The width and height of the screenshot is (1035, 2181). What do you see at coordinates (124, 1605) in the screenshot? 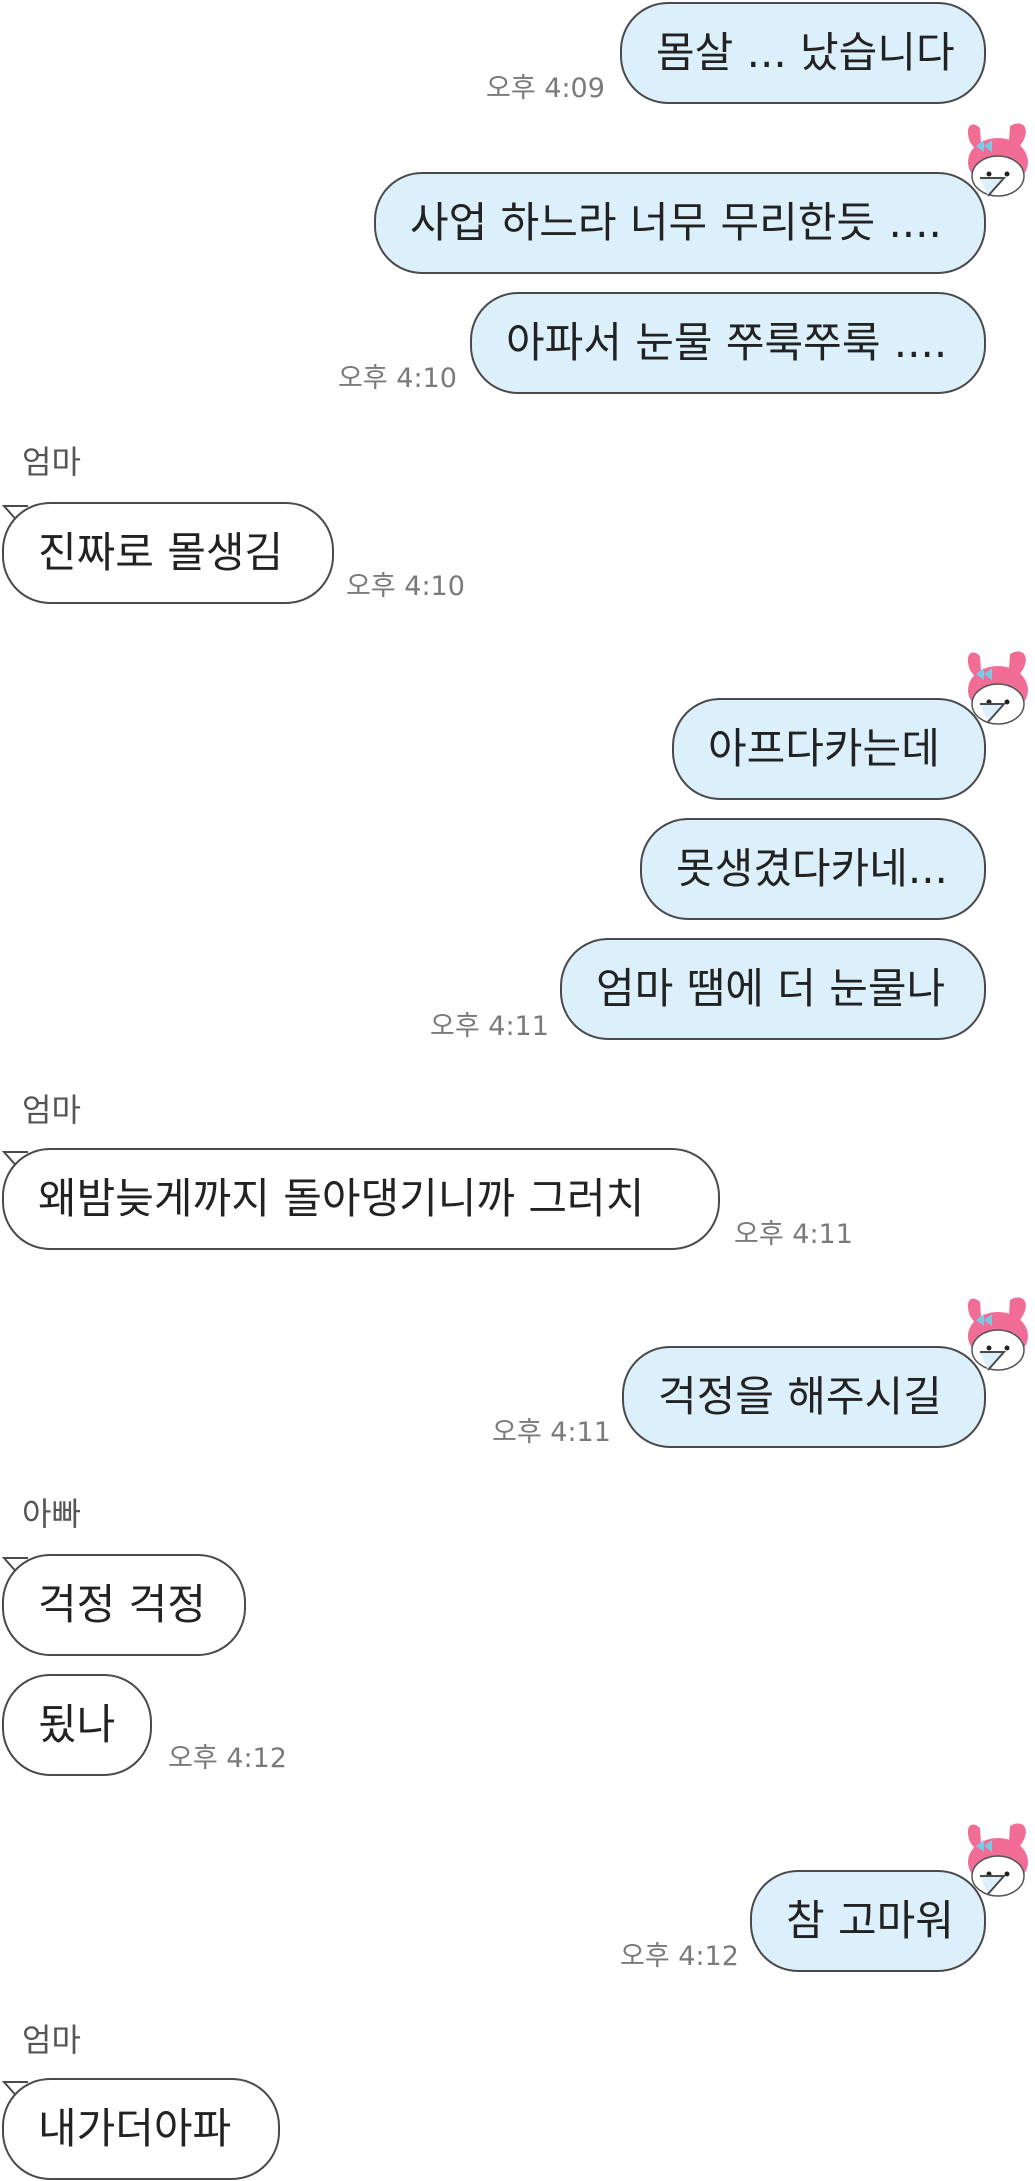
I see `incoming-message-bubble: 걱정 걱정` at bounding box center [124, 1605].